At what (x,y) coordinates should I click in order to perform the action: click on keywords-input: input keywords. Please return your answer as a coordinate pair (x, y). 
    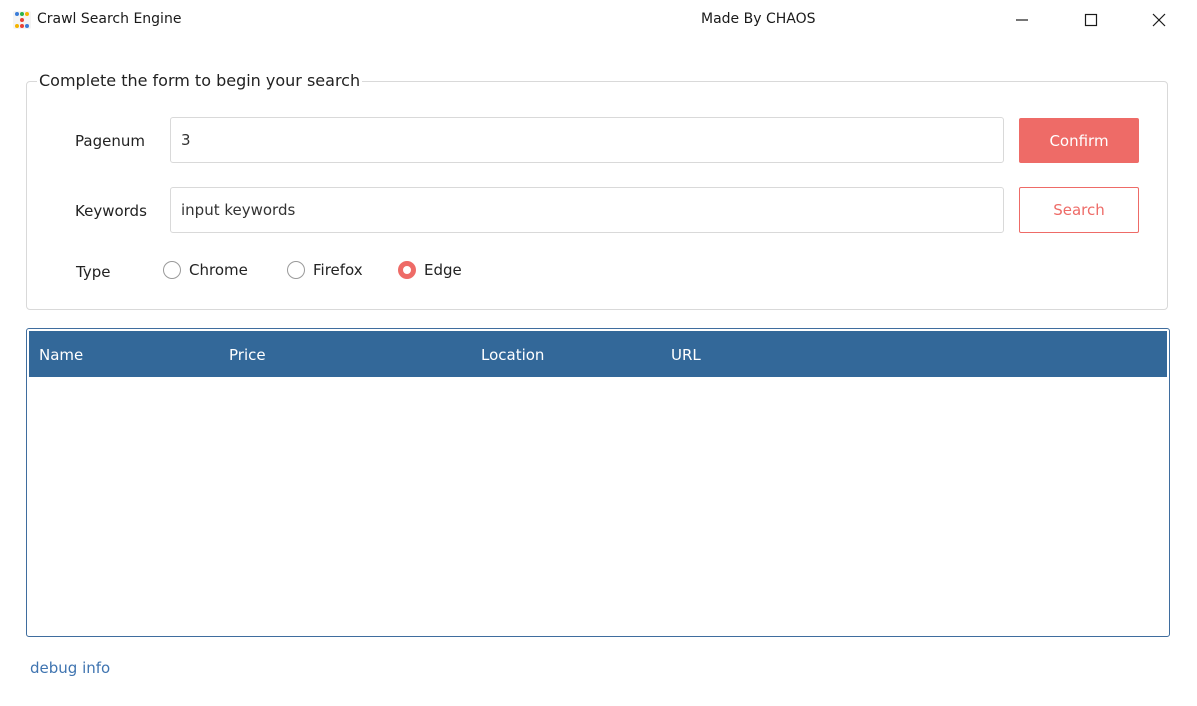
    Looking at the image, I should click on (587, 210).